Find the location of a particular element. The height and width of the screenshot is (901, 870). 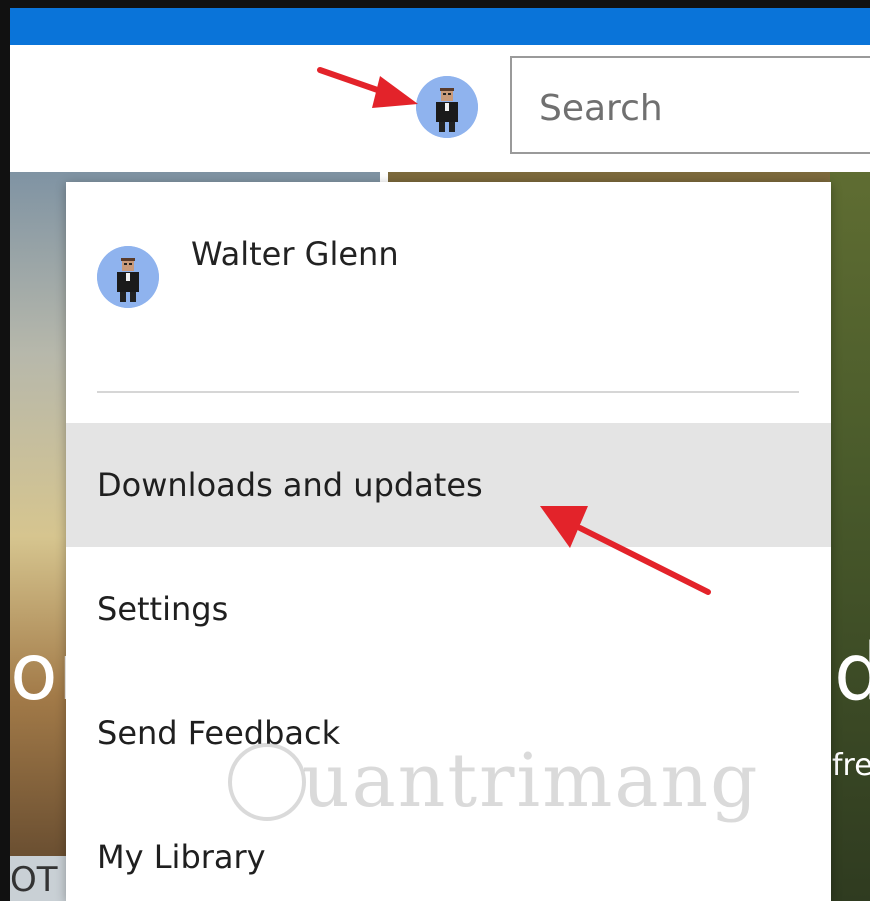

arrow-to-downloads-icon is located at coordinates (625, 550).